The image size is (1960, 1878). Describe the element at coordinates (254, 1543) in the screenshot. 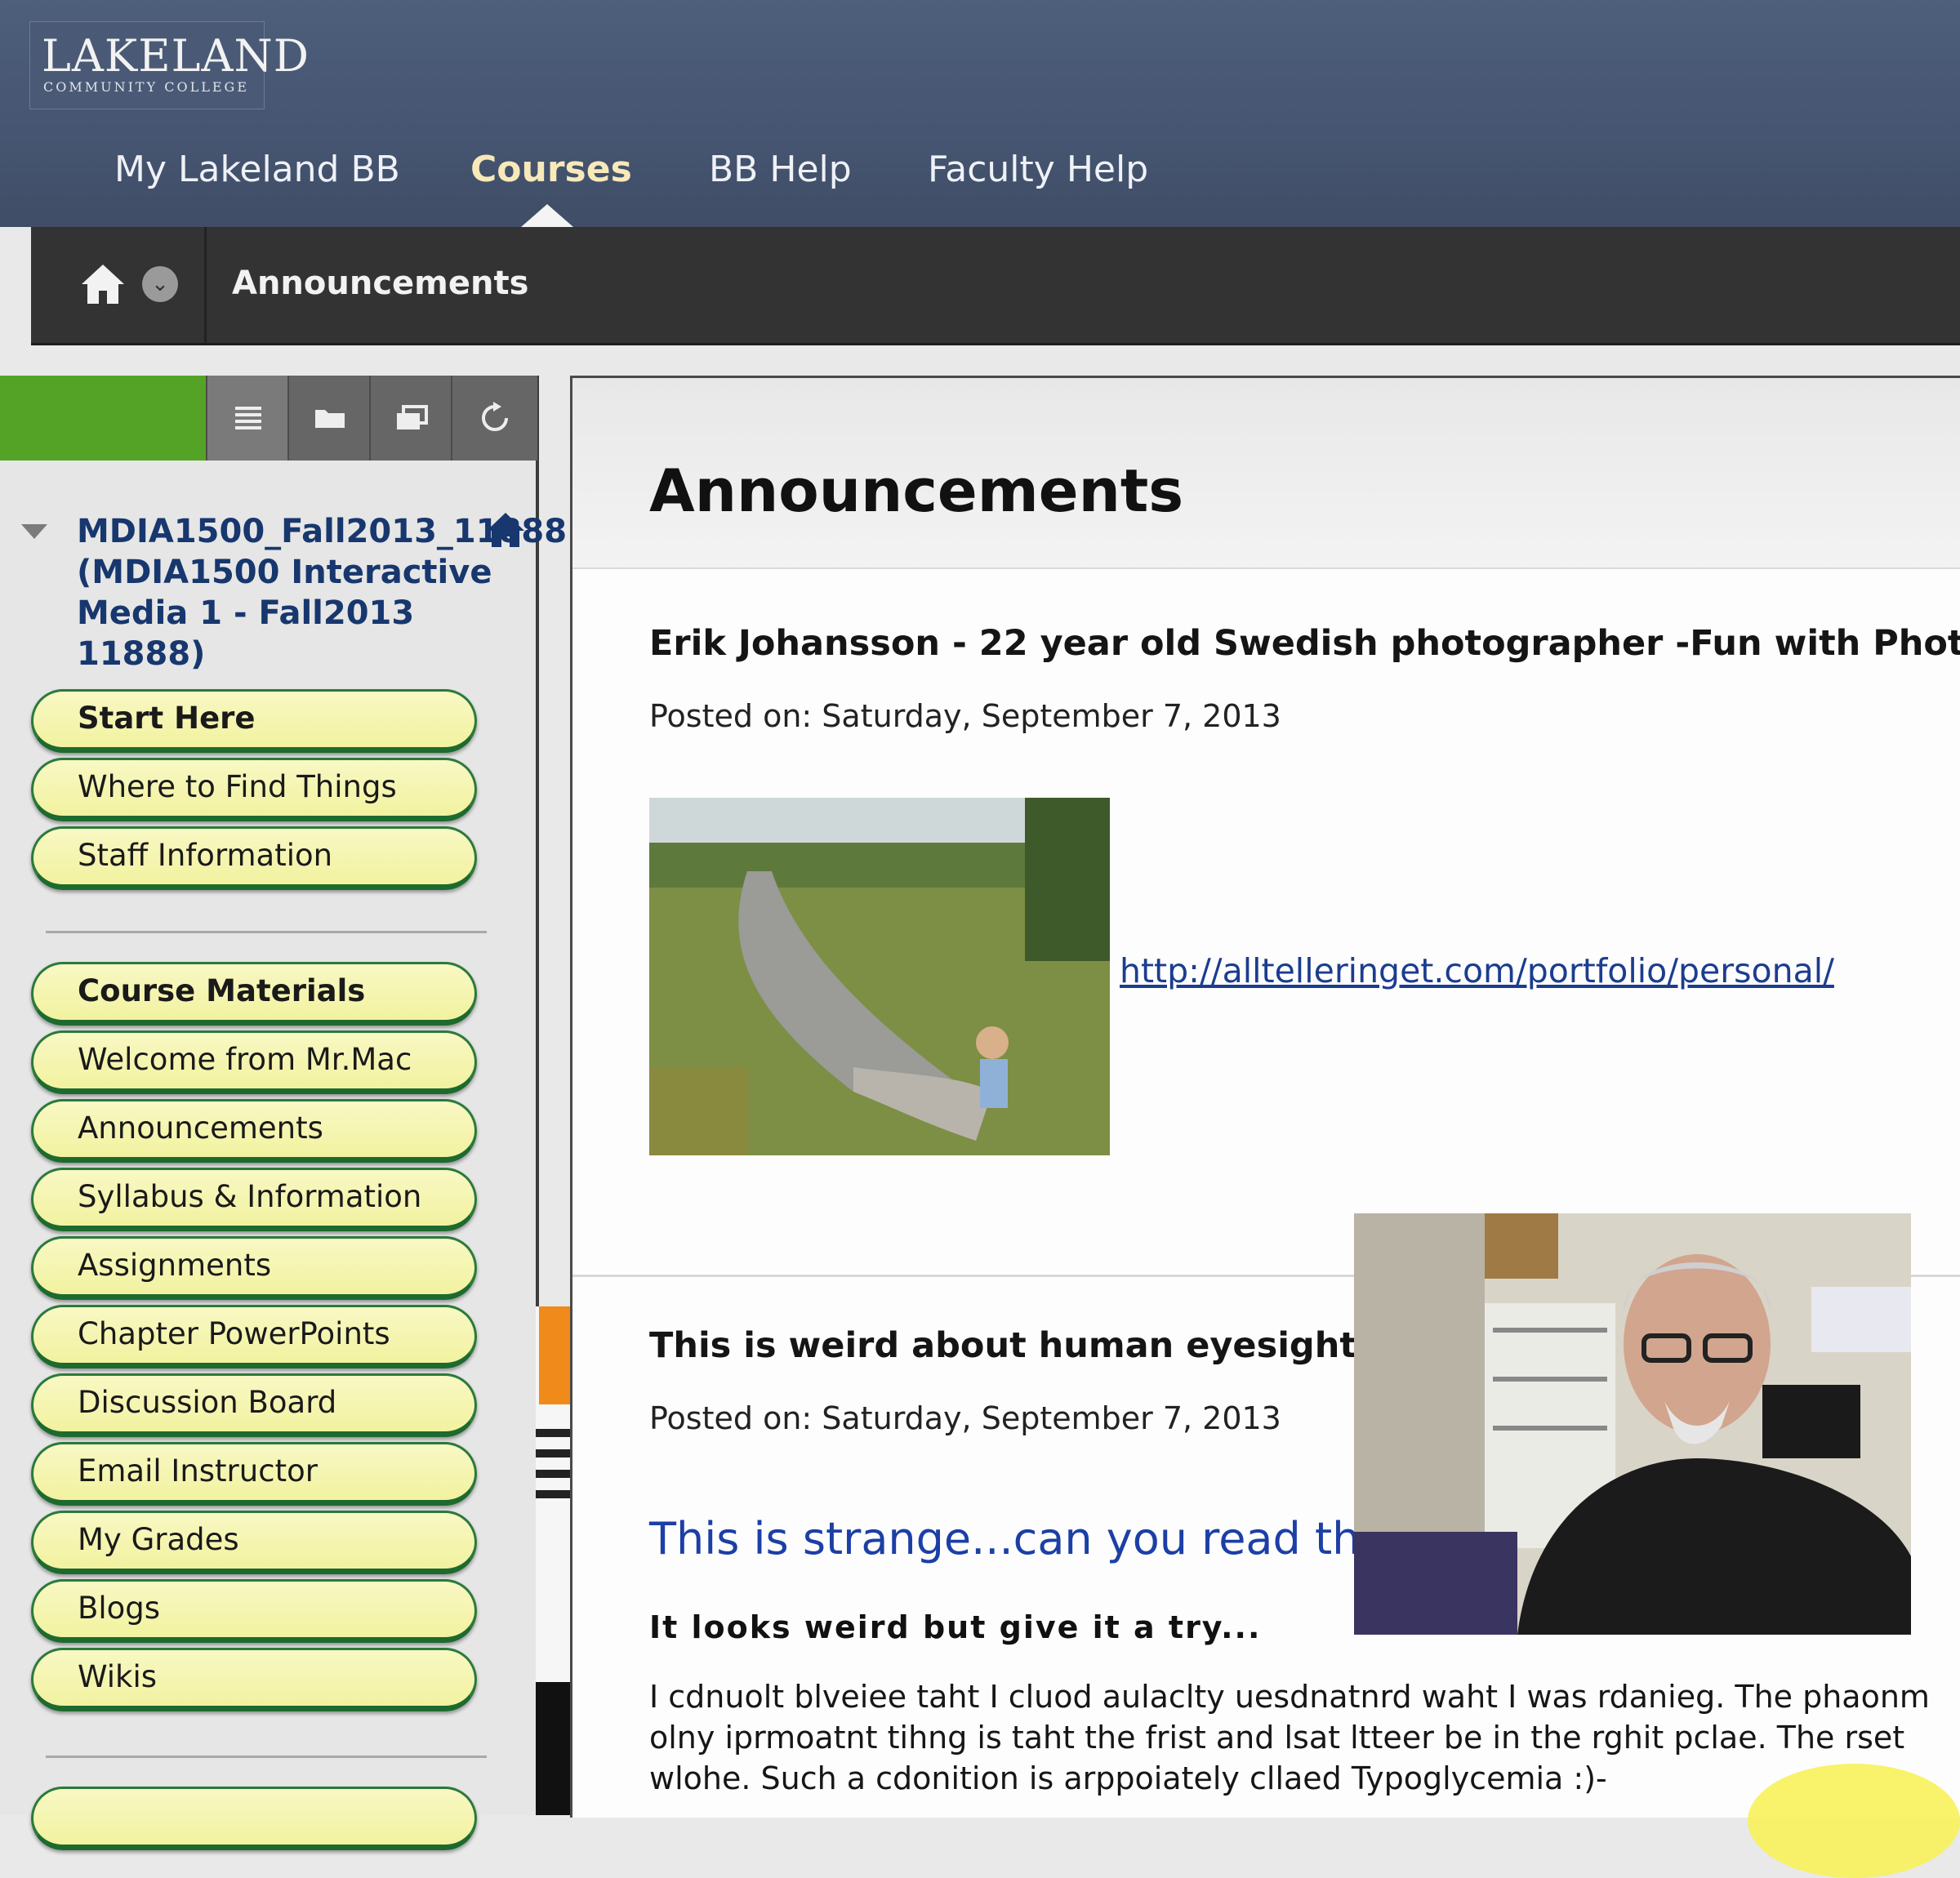

I see `menu-item-my-grades: My Grades` at that location.